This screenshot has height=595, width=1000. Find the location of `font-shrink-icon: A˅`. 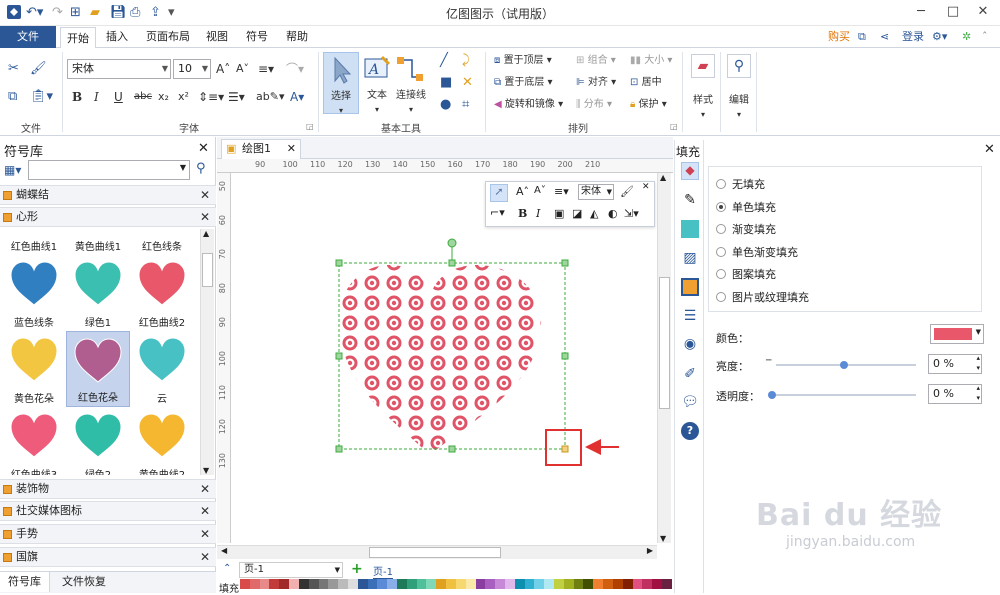

font-shrink-icon: A˅ is located at coordinates (242, 69).